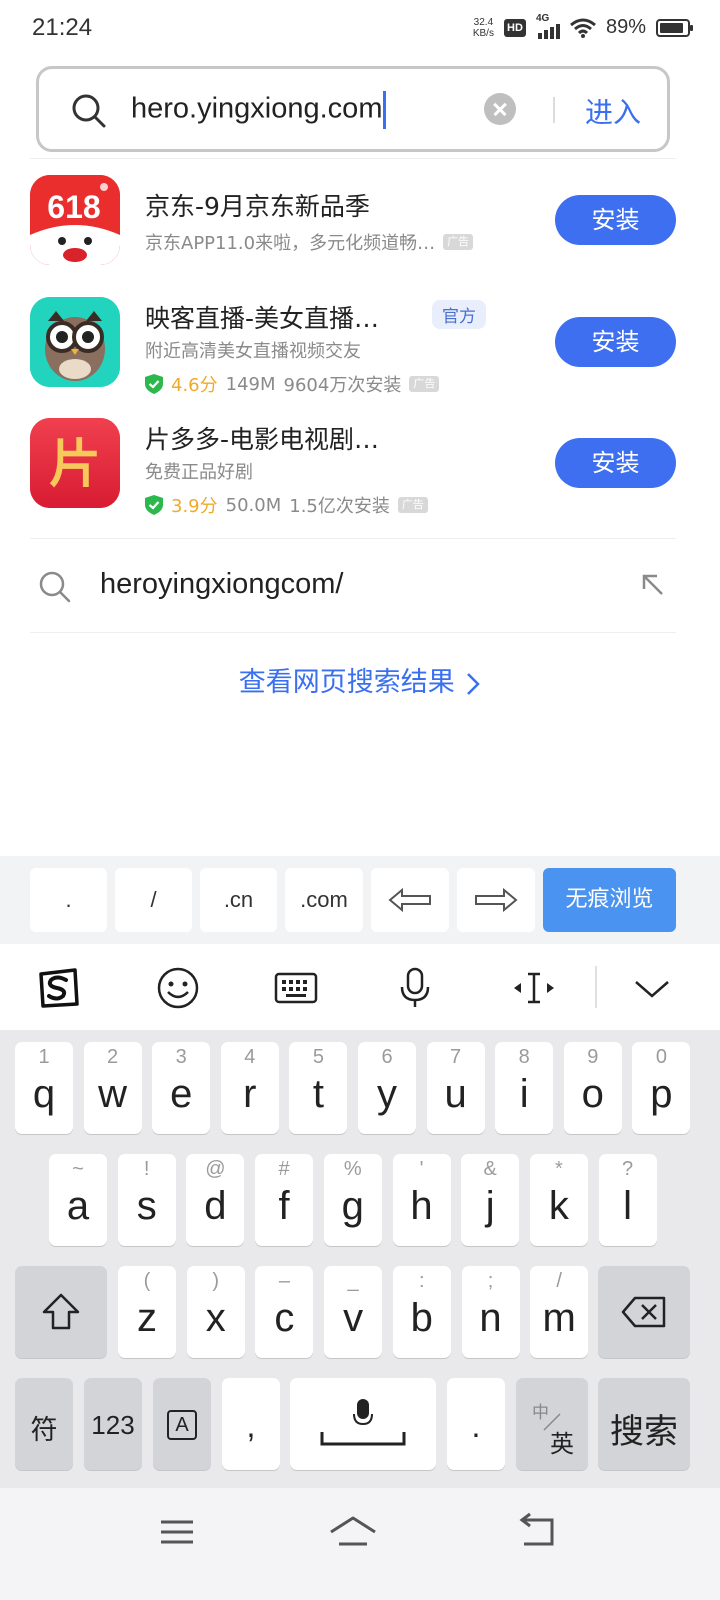 The height and width of the screenshot is (1600, 720). What do you see at coordinates (524, 1088) in the screenshot?
I see `key-i: 8i` at bounding box center [524, 1088].